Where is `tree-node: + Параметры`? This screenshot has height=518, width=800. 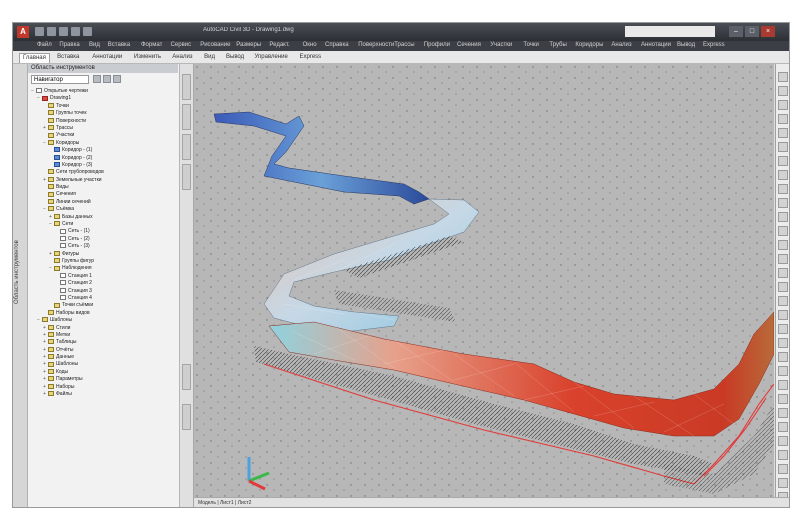 tree-node: + Параметры is located at coordinates (105, 379).